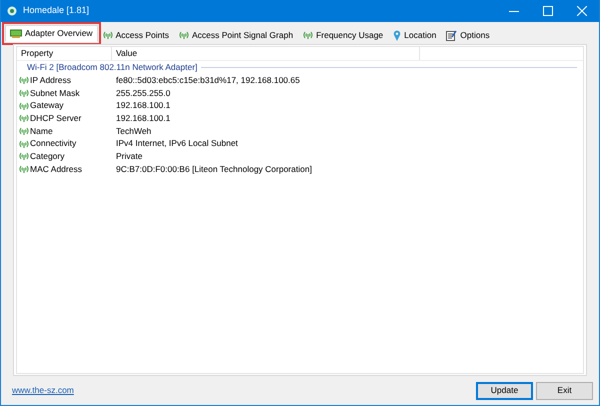  I want to click on tab: Access Point Signal Graph, so click(236, 35).